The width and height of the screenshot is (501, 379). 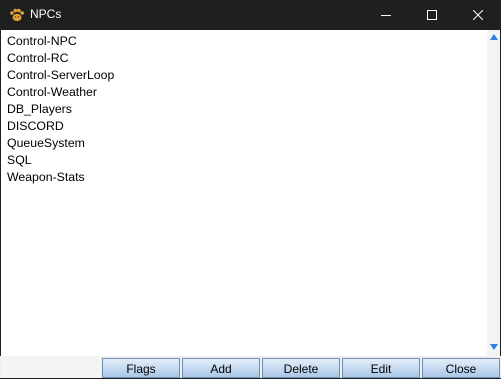 What do you see at coordinates (381, 368) in the screenshot?
I see `edit-button: Edit` at bounding box center [381, 368].